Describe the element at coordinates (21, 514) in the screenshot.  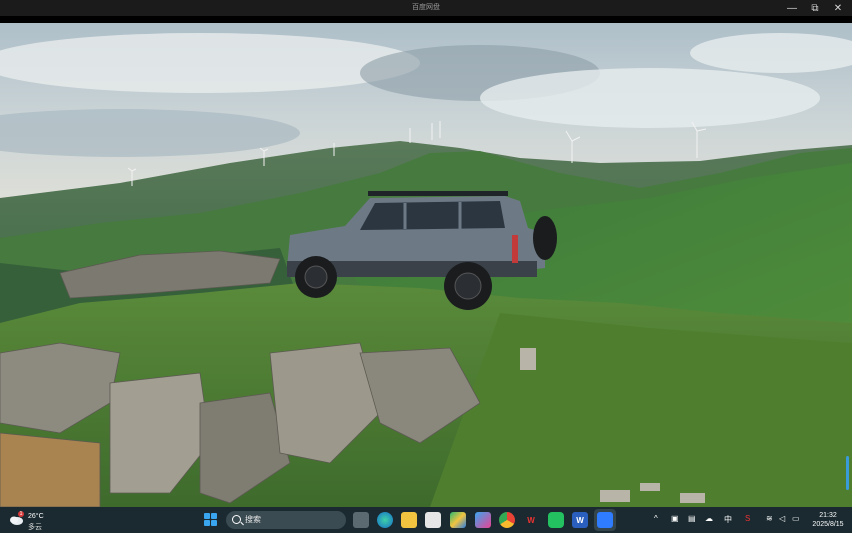
I see `notification-badge: 1` at that location.